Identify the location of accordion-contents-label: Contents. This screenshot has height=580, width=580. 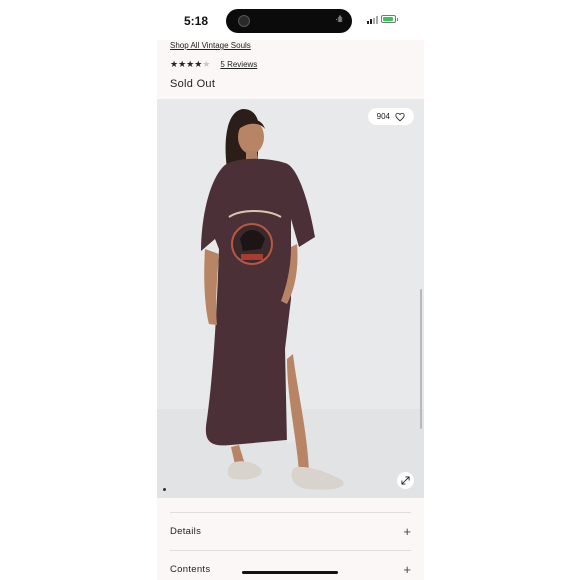
(190, 569).